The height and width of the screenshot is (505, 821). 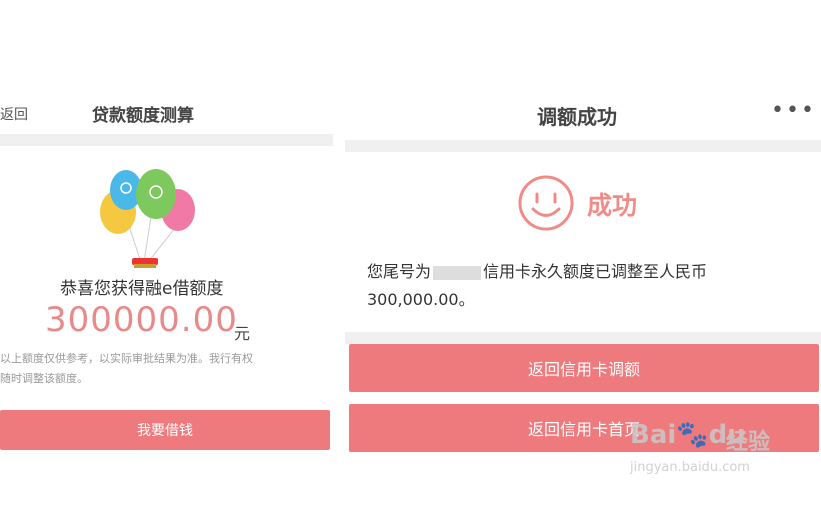 I want to click on amount-unit: 元, so click(x=242, y=333).